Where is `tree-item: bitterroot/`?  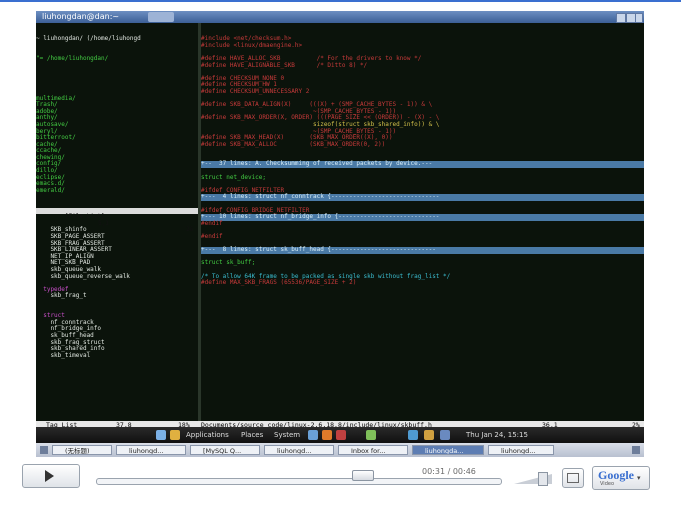
tree-item: bitterroot/ is located at coordinates (56, 138).